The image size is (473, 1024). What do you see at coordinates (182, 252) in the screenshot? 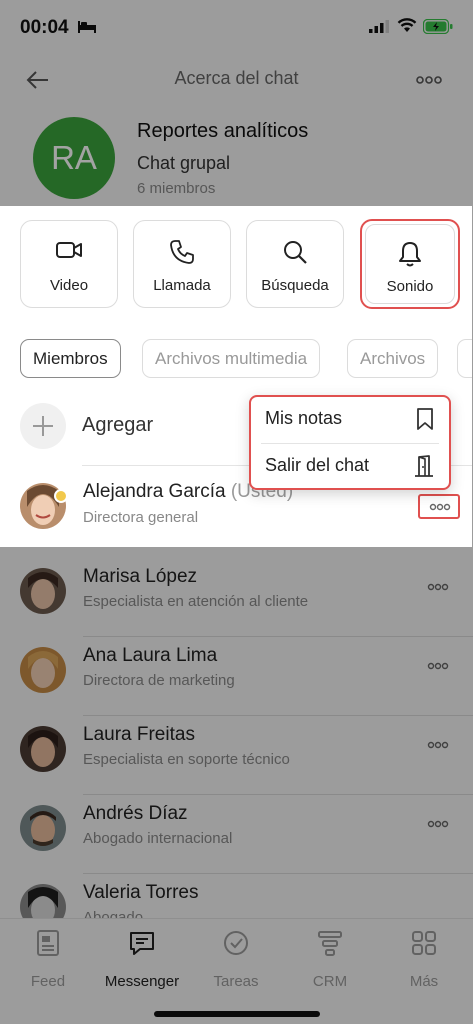
I see `phone-icon` at bounding box center [182, 252].